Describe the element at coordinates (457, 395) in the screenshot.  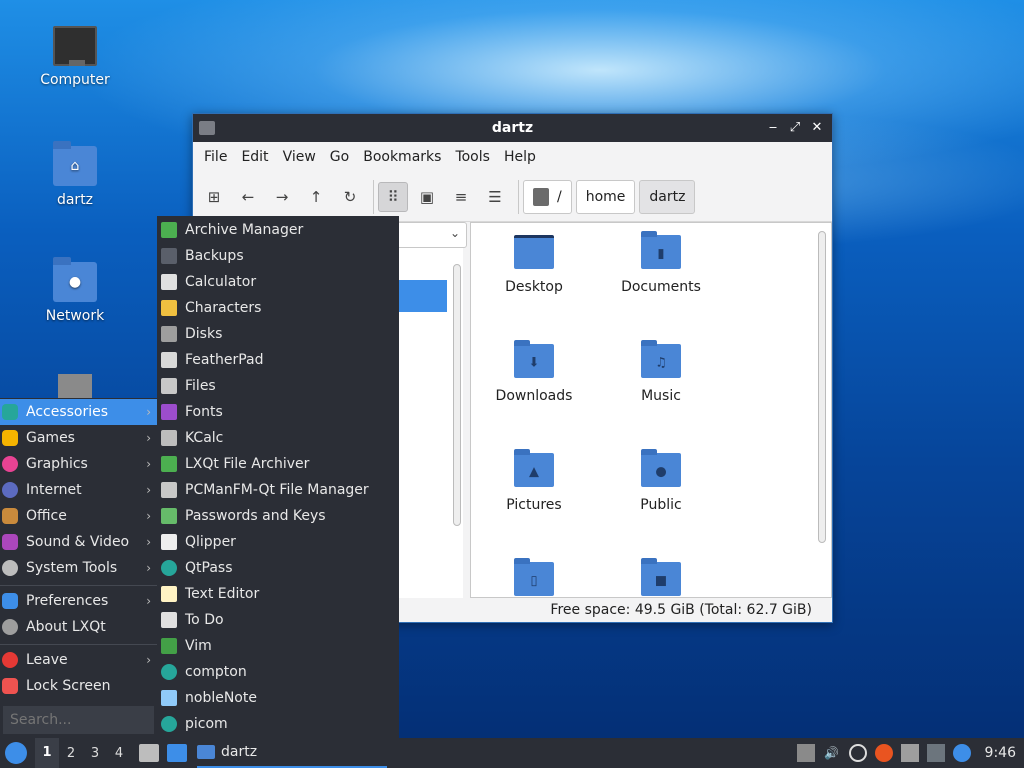
I see `side-pane-scrollbar` at that location.